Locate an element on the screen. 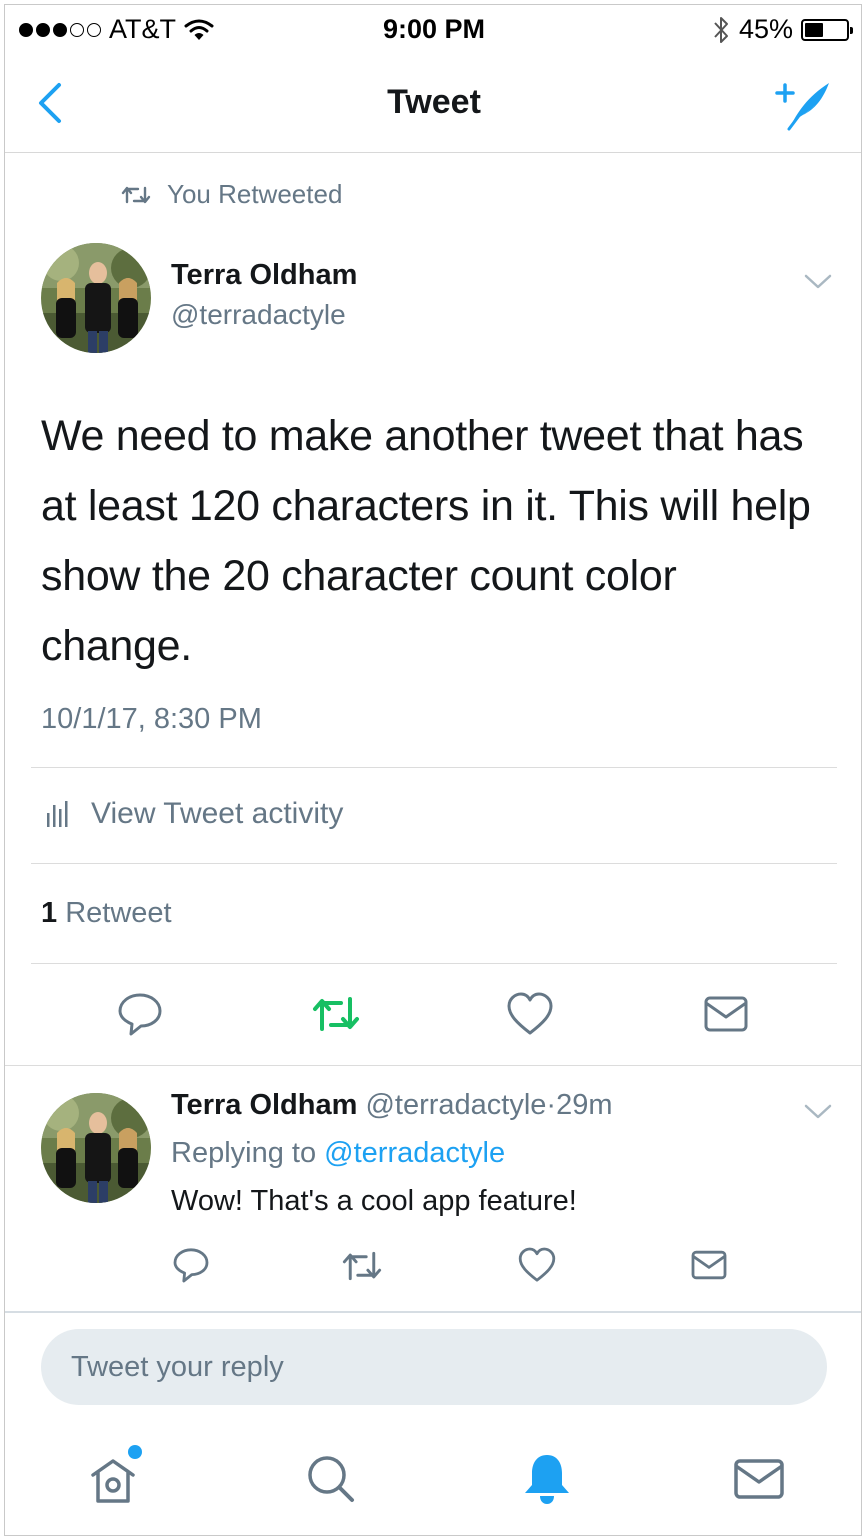 This screenshot has width=866, height=1540. compose-tweet-icon is located at coordinates (803, 105).